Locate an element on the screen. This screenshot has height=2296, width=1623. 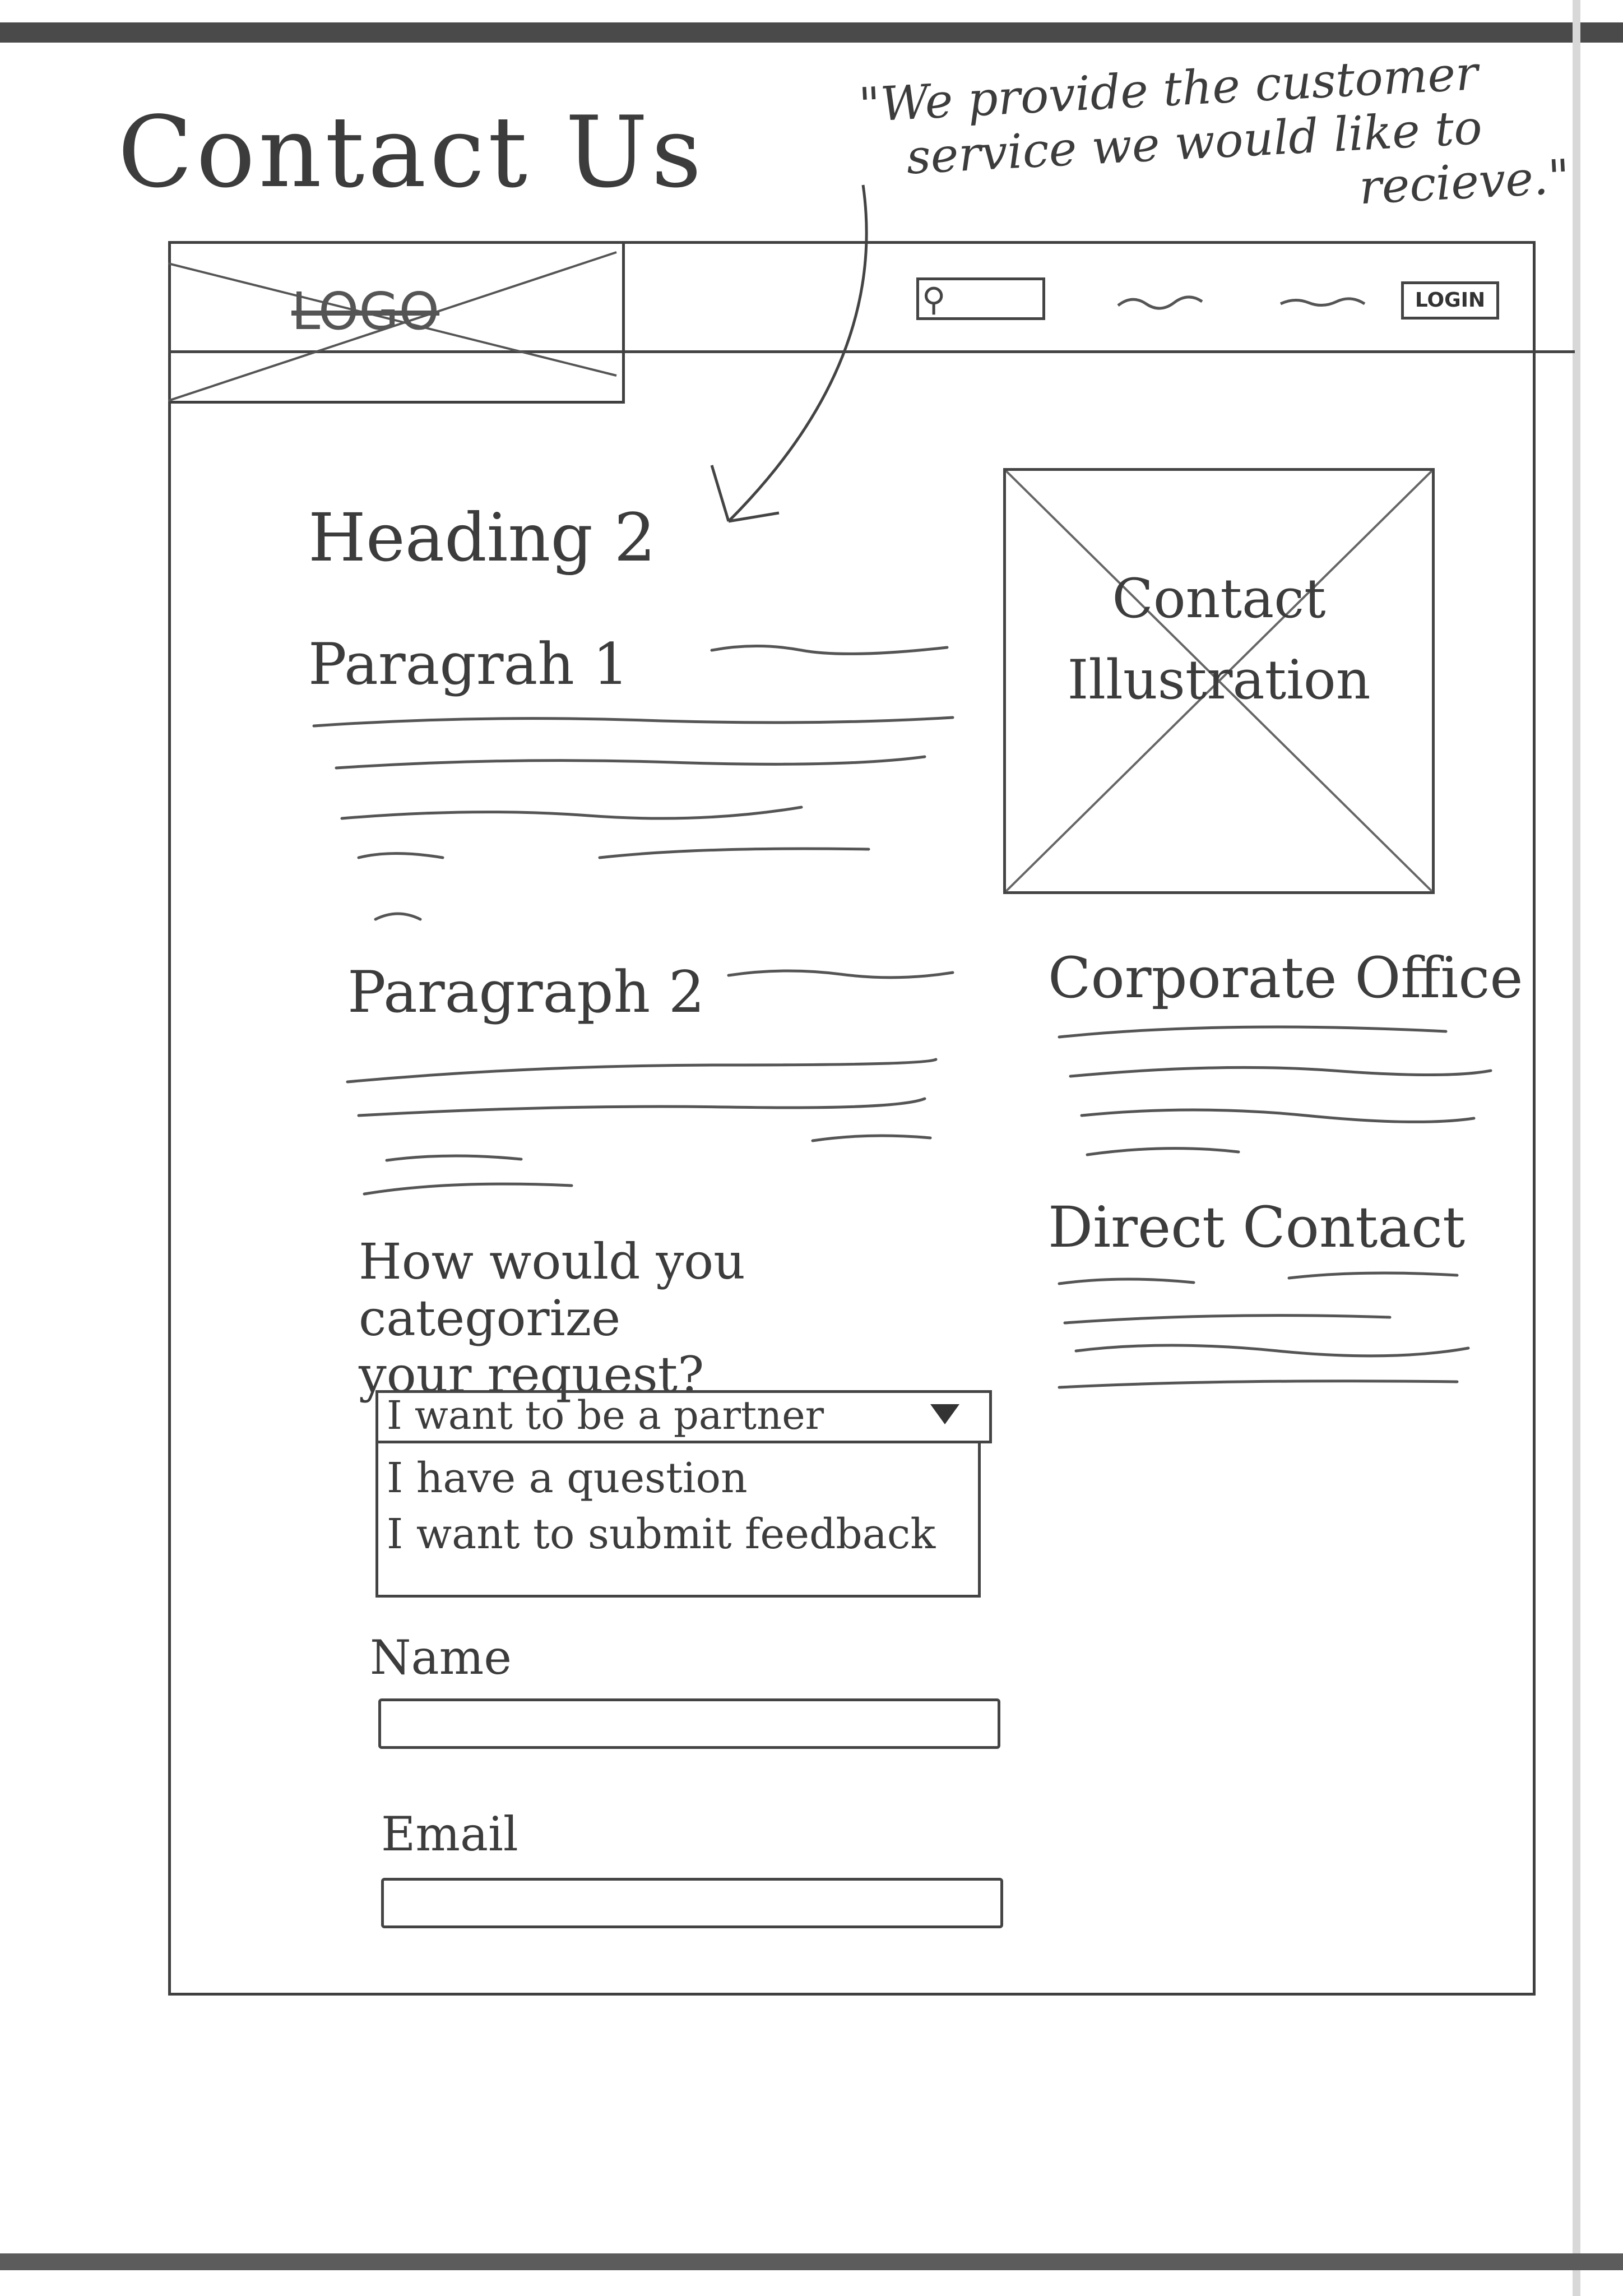
illustration-label: Contact is located at coordinates (1219, 598).